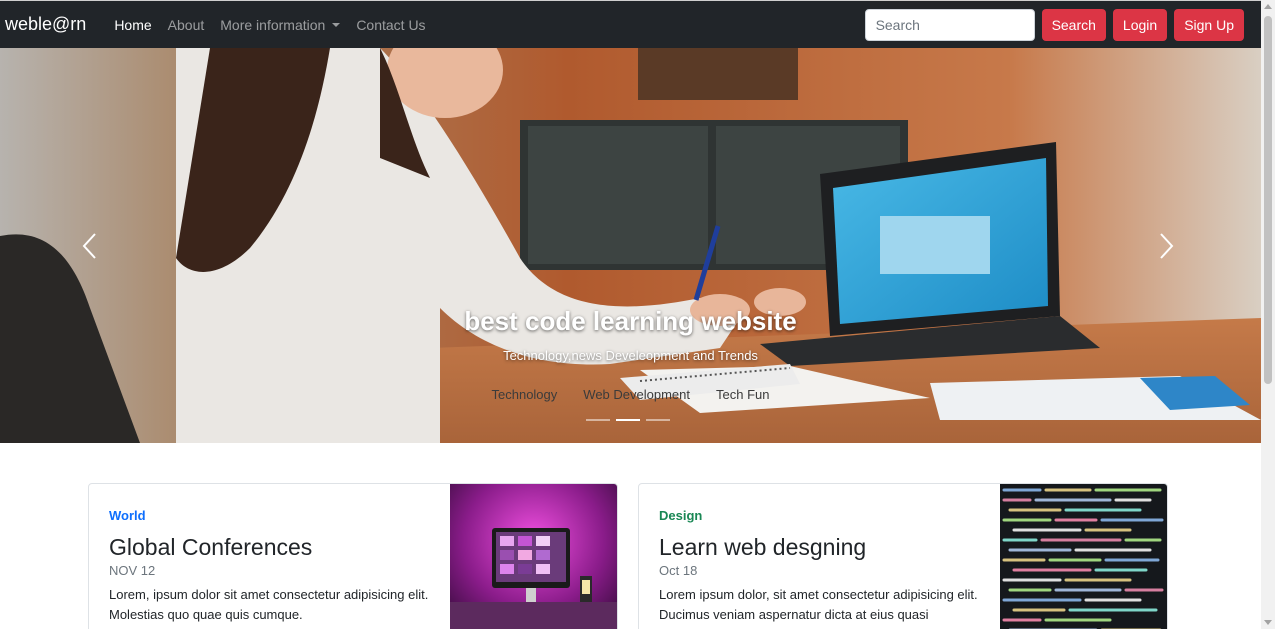  I want to click on hero-title: best code learning website, so click(630, 321).